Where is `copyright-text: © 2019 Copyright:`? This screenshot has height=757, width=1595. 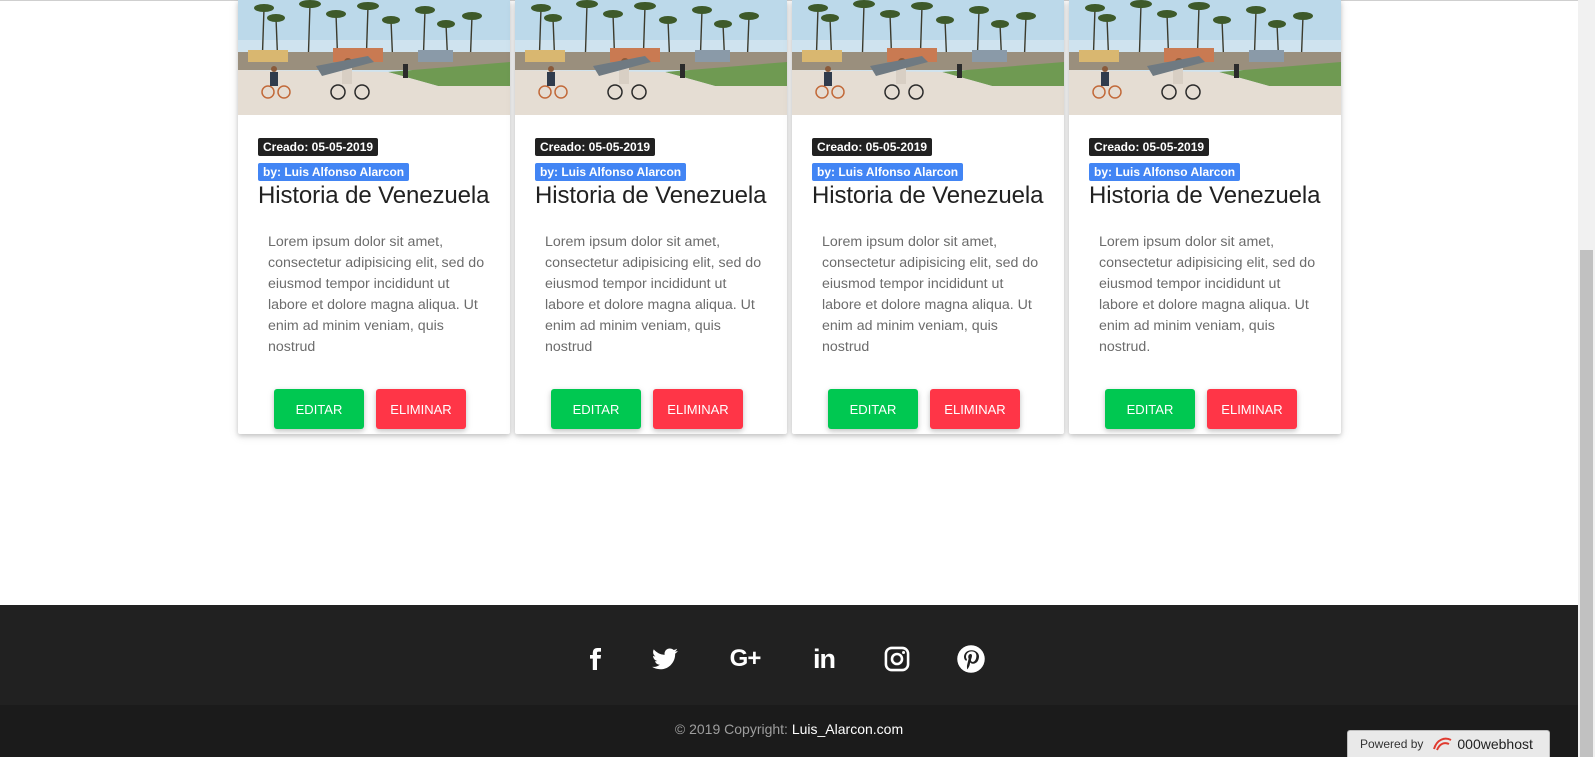 copyright-text: © 2019 Copyright: is located at coordinates (731, 729).